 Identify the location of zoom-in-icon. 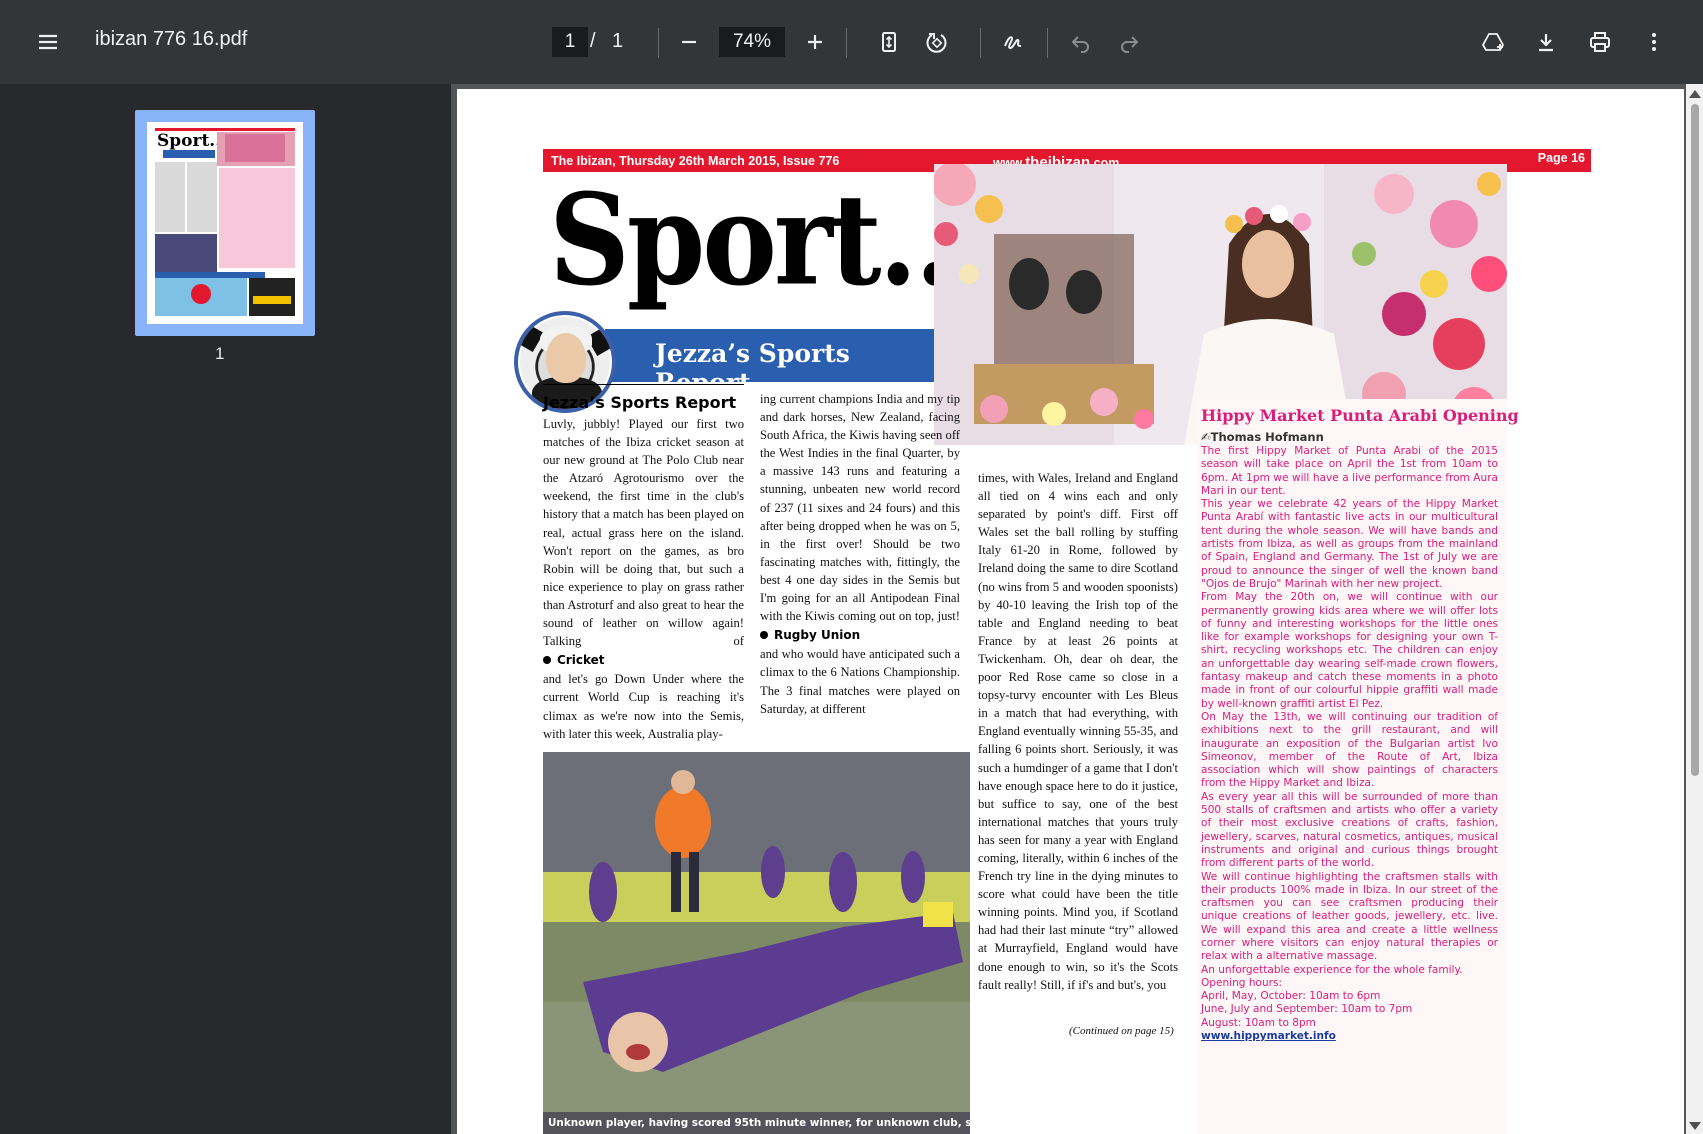
(815, 42).